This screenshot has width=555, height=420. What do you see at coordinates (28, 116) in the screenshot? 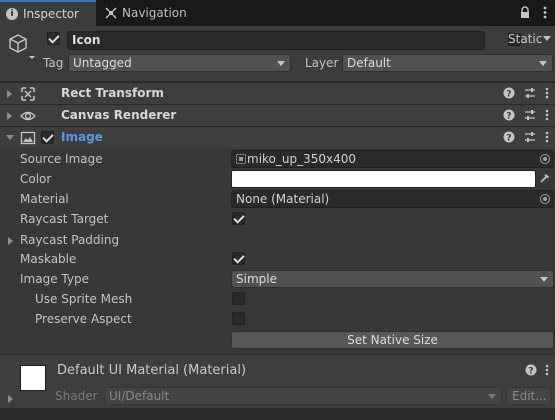
I see `eye-icon` at bounding box center [28, 116].